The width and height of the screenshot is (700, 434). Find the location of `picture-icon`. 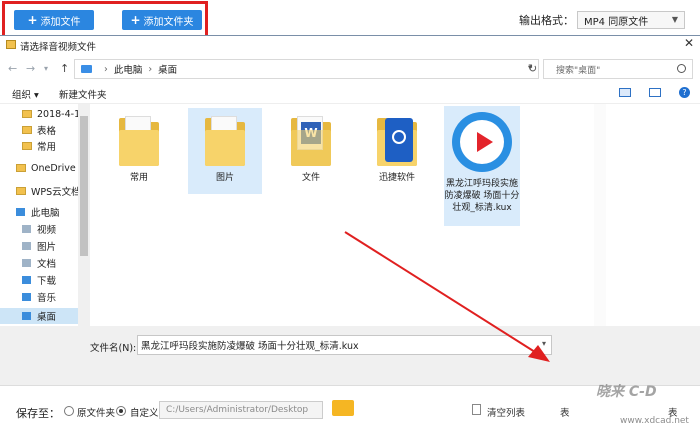

picture-icon is located at coordinates (26, 246).